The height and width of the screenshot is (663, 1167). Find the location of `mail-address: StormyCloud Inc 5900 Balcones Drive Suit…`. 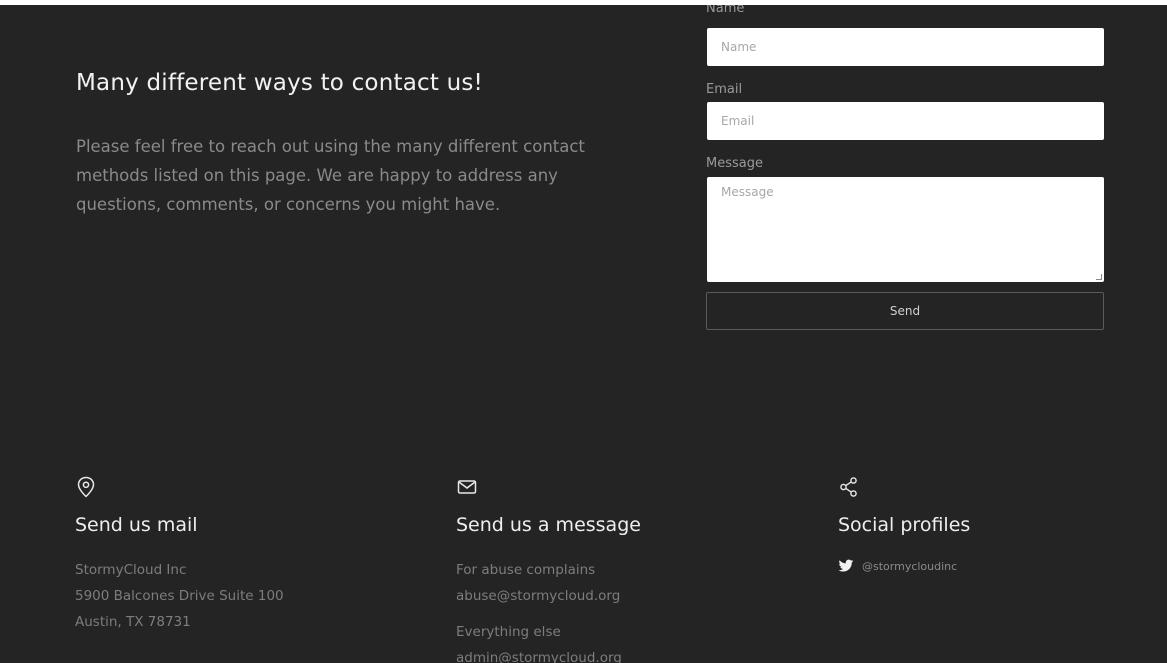

mail-address: StormyCloud Inc 5900 Balcones Drive Suit… is located at coordinates (235, 596).